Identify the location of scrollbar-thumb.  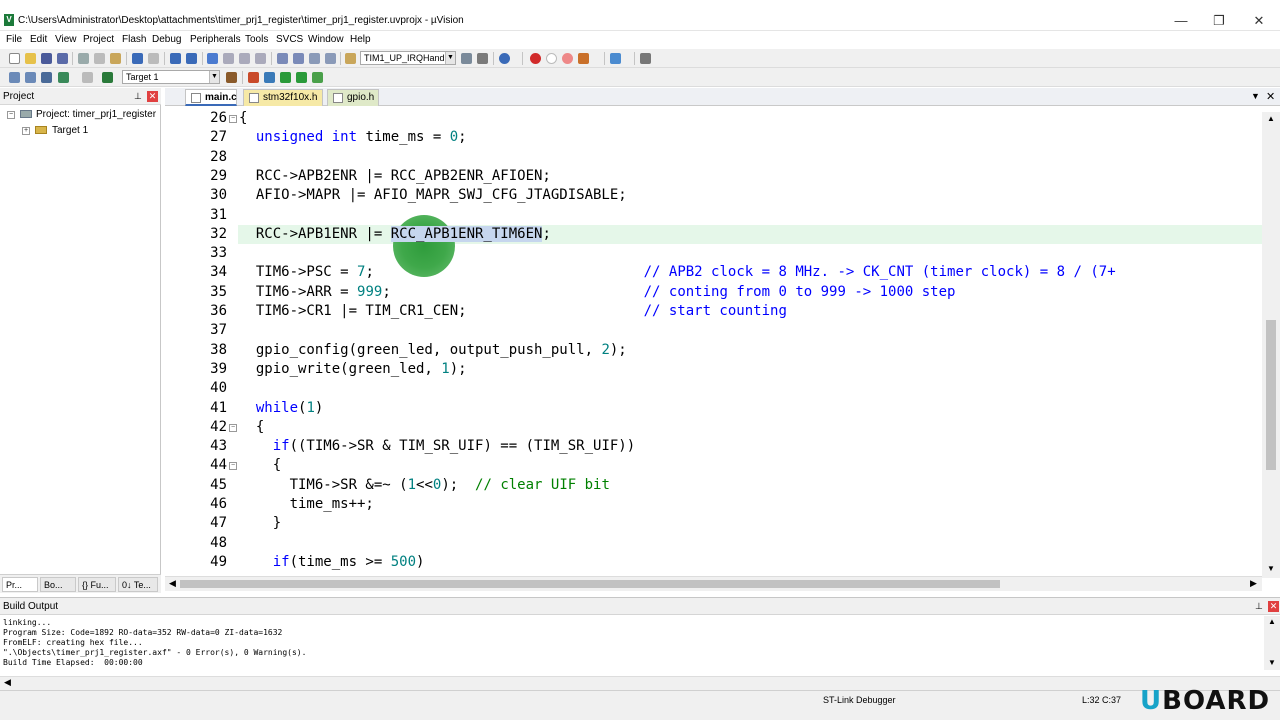
(1271, 395).